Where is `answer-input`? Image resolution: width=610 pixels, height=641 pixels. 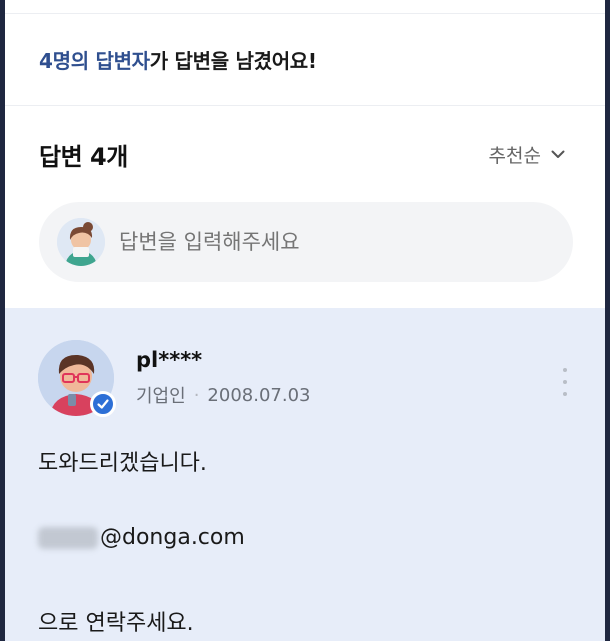
answer-input is located at coordinates (309, 242).